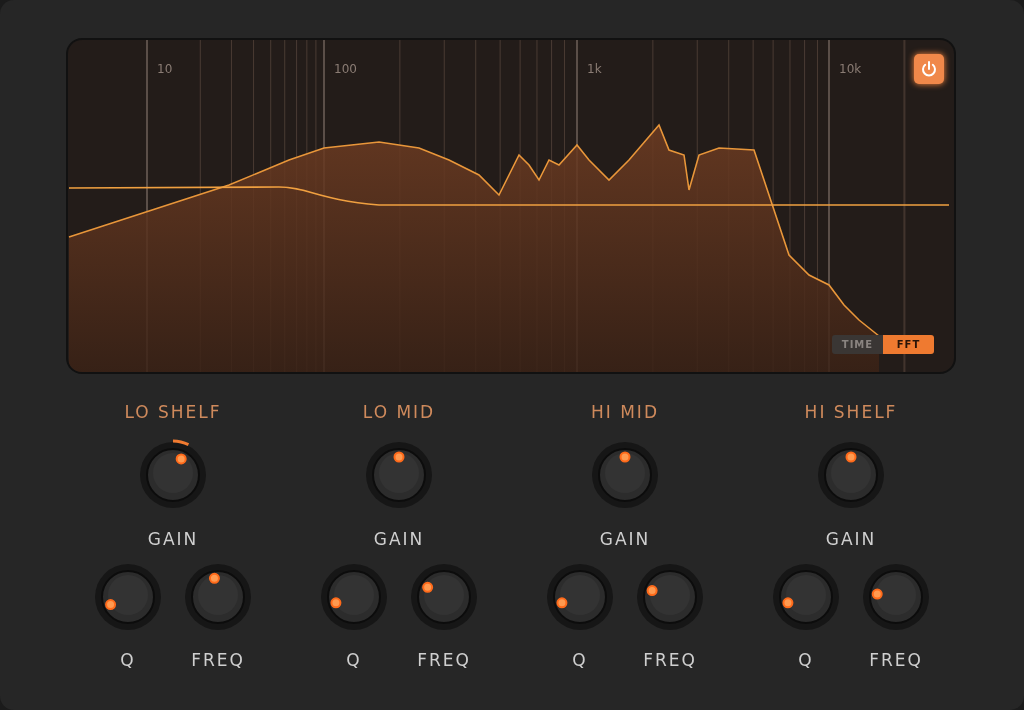  I want to click on power-button, so click(929, 69).